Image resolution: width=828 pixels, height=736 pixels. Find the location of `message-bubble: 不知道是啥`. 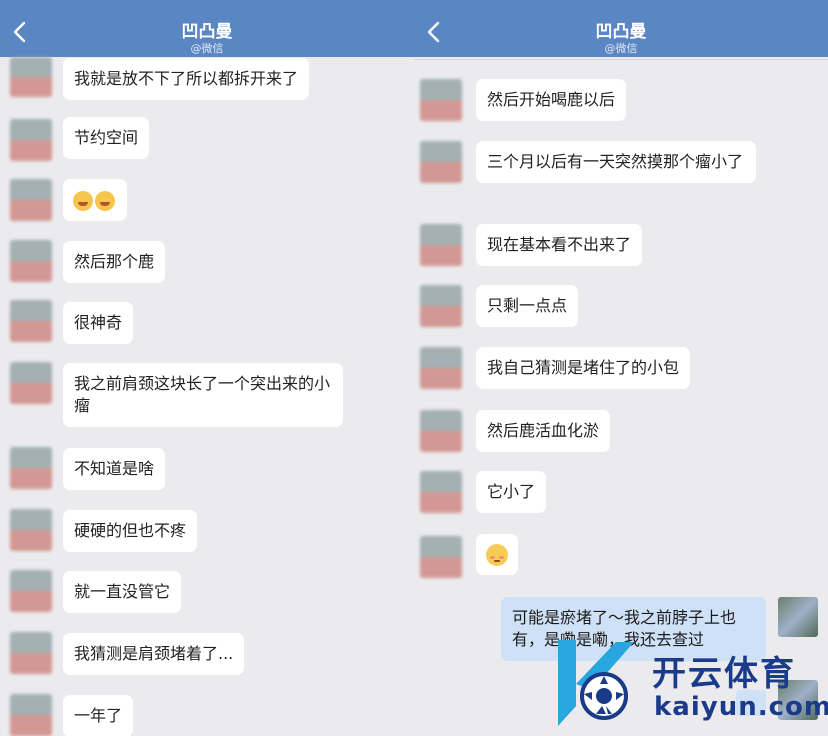

message-bubble: 不知道是啥 is located at coordinates (114, 469).